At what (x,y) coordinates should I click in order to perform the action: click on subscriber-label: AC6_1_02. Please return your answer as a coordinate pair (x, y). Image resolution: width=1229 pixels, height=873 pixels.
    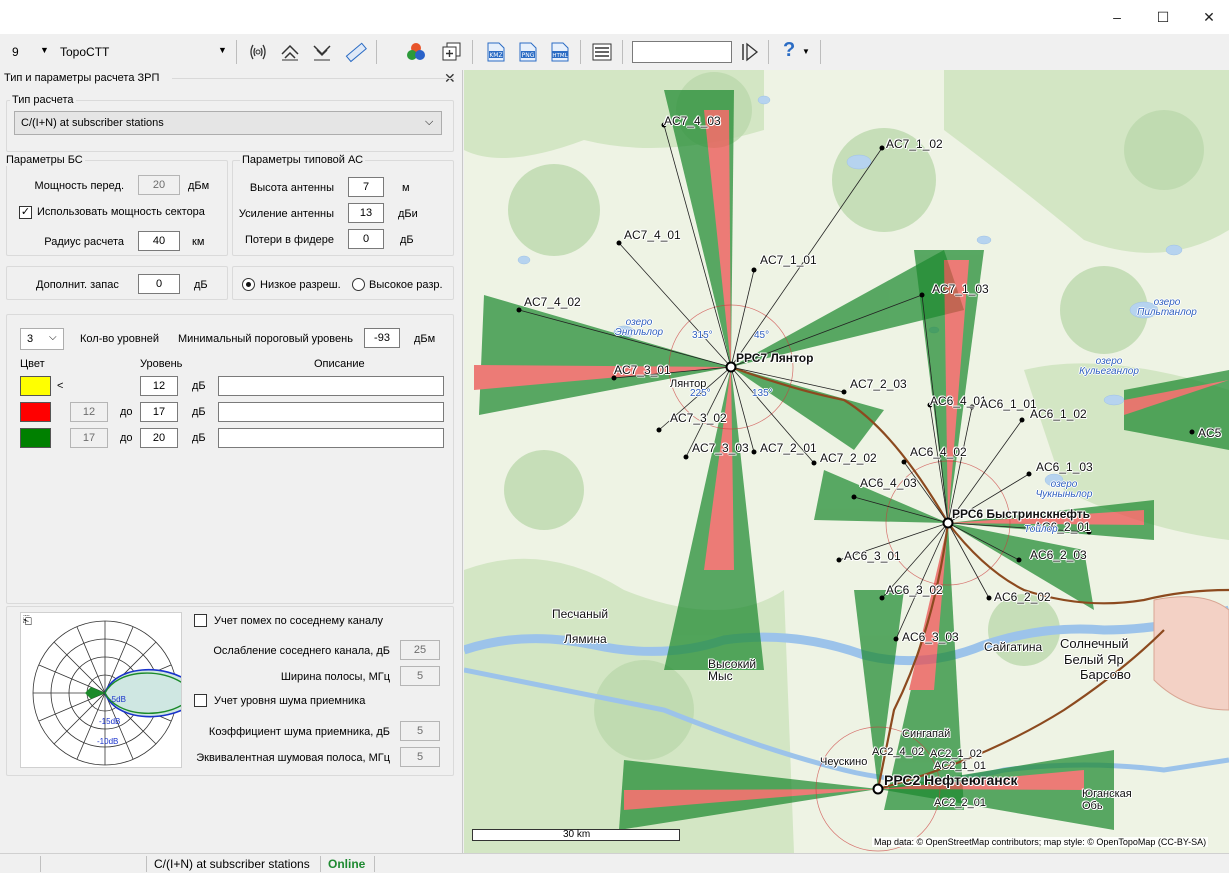
    Looking at the image, I should click on (1058, 414).